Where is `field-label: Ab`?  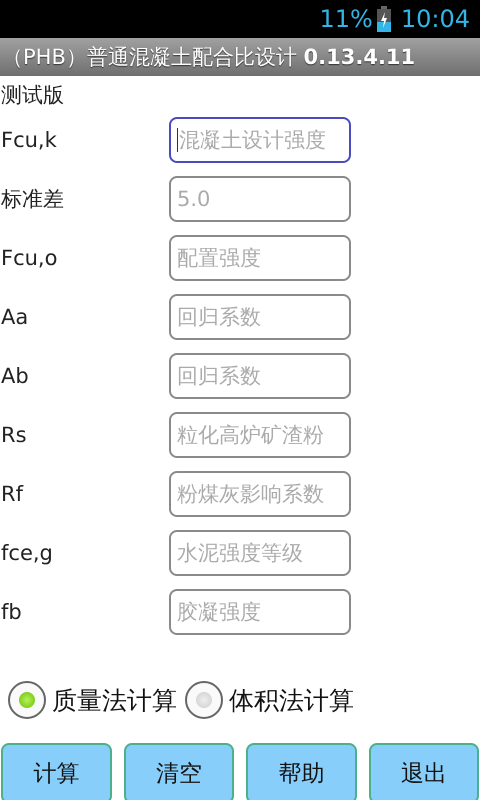 field-label: Ab is located at coordinates (15, 376).